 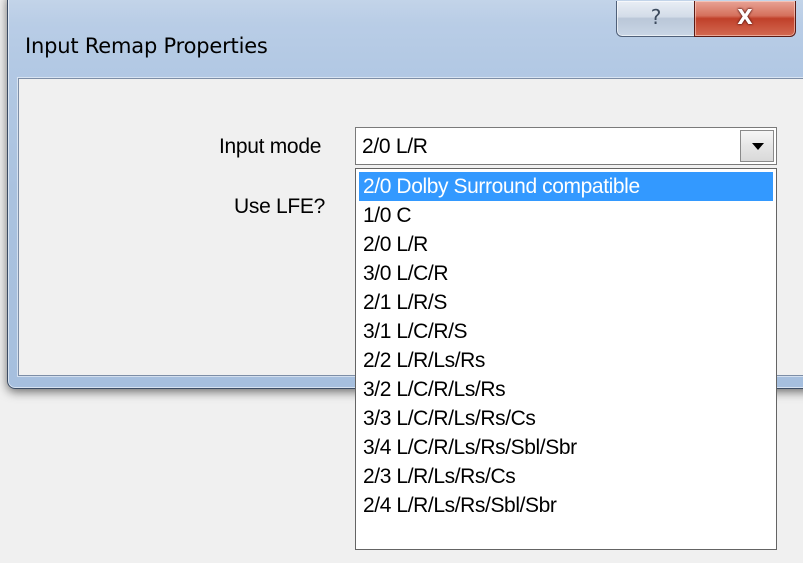 I want to click on dropdown-arrow-button, so click(x=757, y=146).